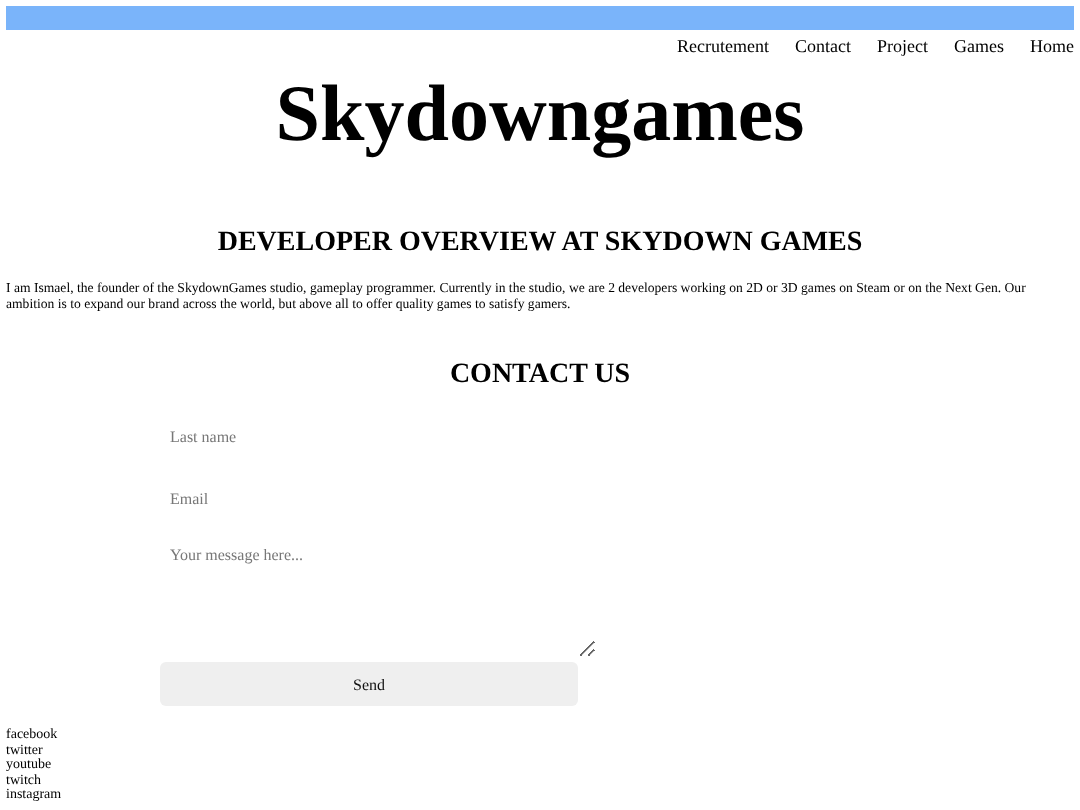 This screenshot has height=810, width=1080. I want to click on input-field: Last name, so click(378, 437).